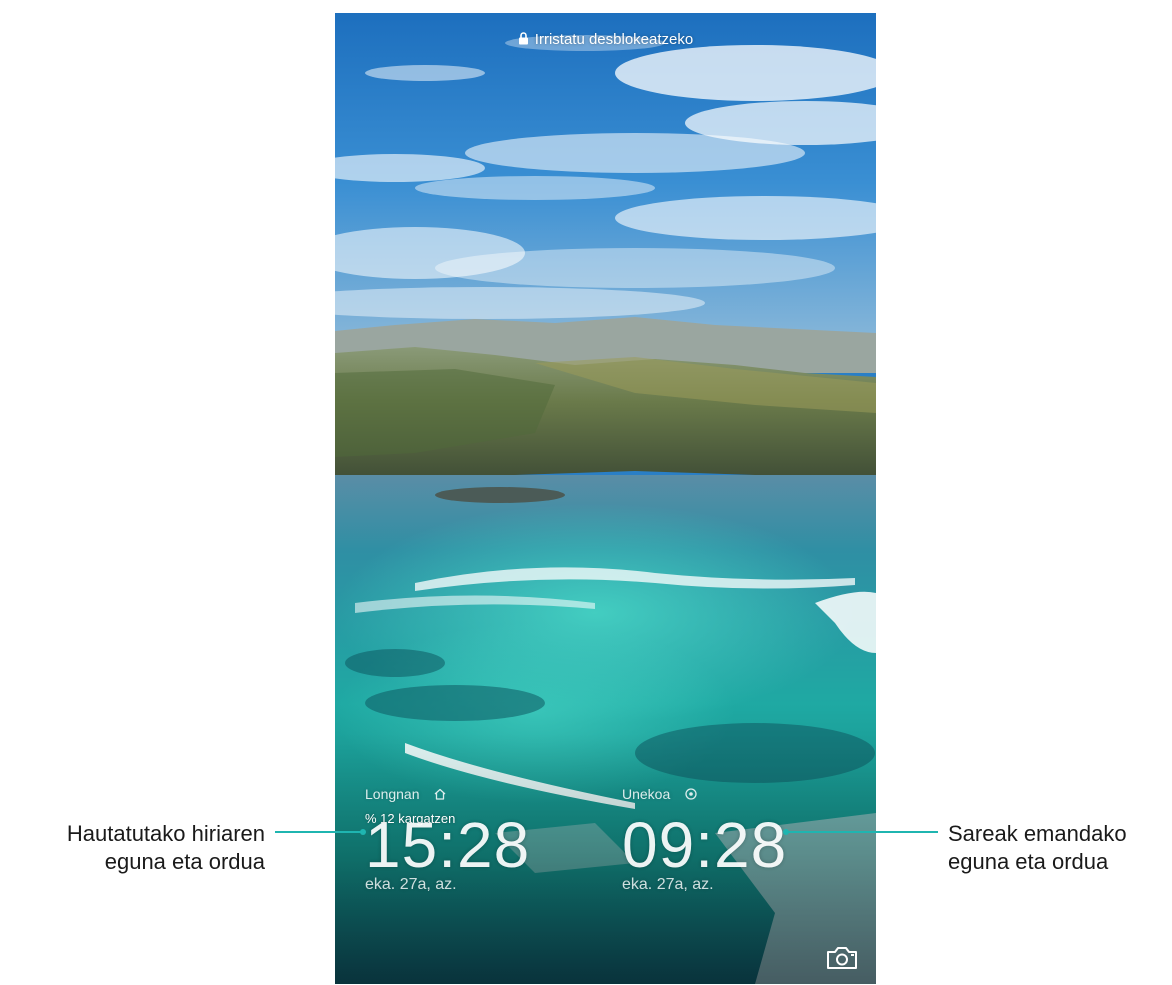  I want to click on network-city-row: Unekoa, so click(704, 796).